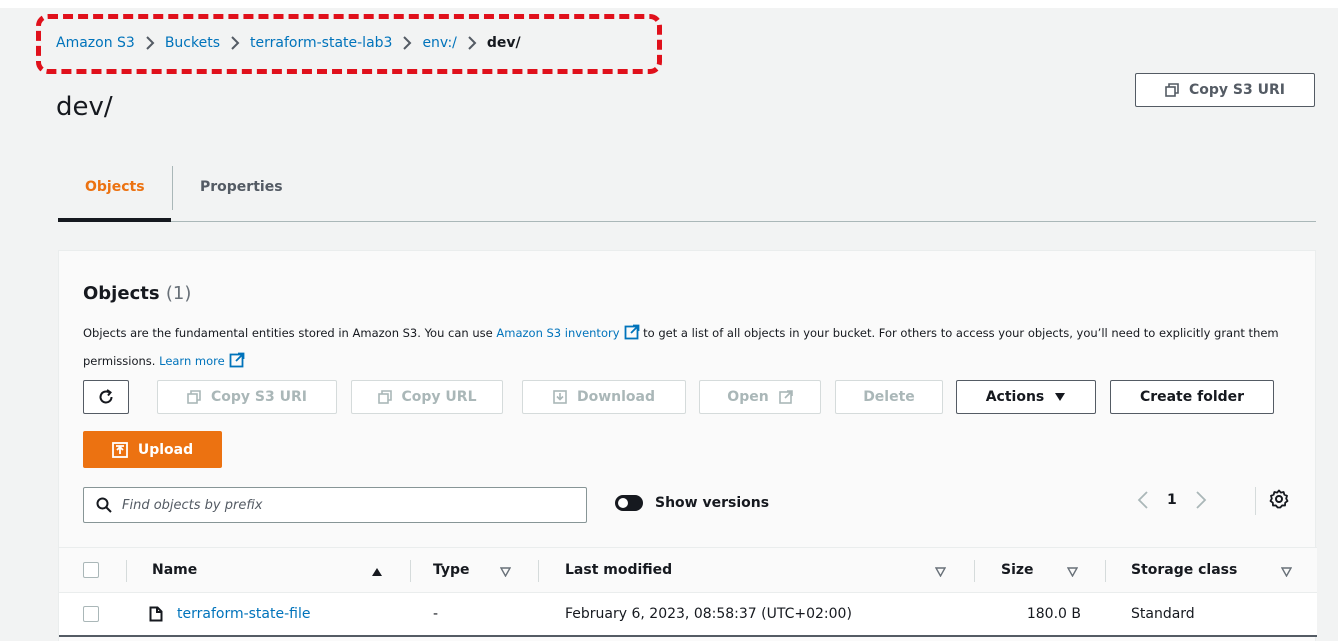 The height and width of the screenshot is (641, 1338). Describe the element at coordinates (687, 193) in the screenshot. I see `tab-bar: Objects Properties` at that location.